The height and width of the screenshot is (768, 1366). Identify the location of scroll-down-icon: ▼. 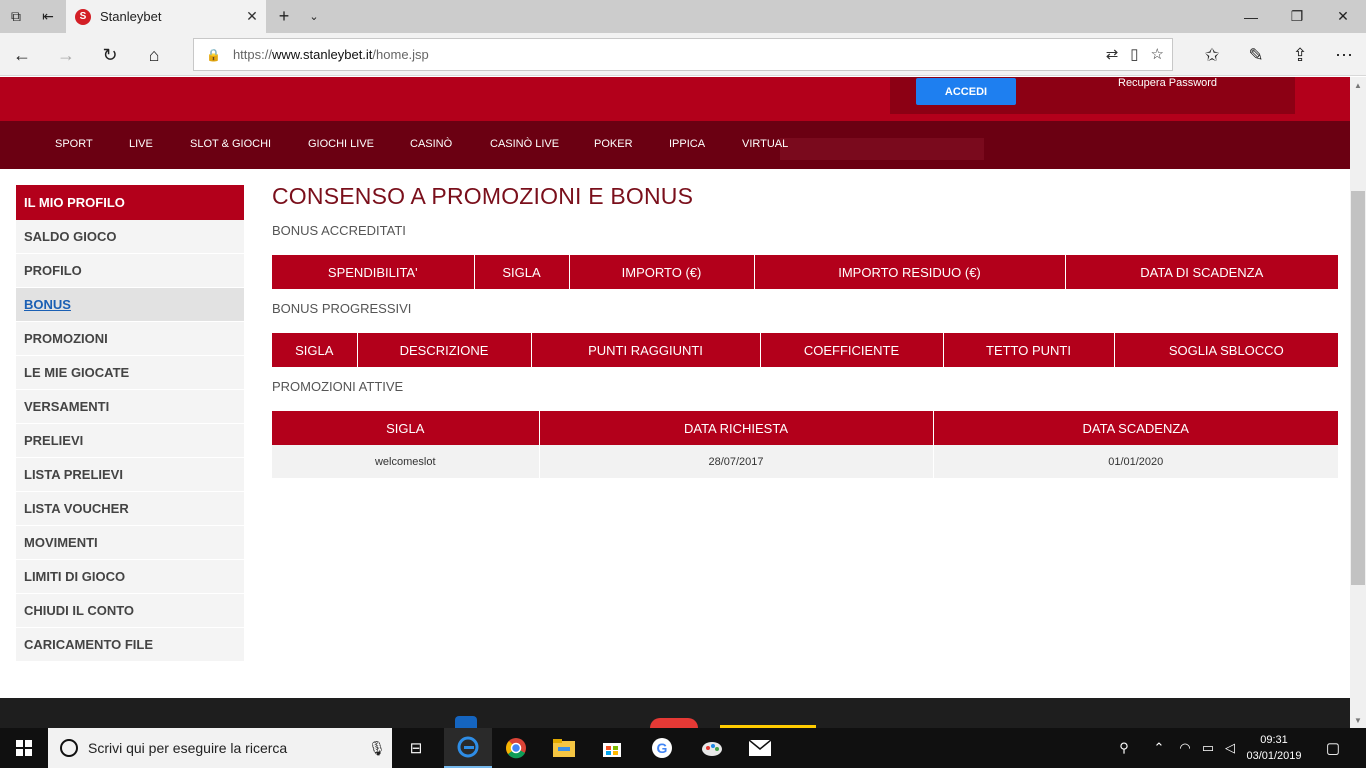
(1358, 720).